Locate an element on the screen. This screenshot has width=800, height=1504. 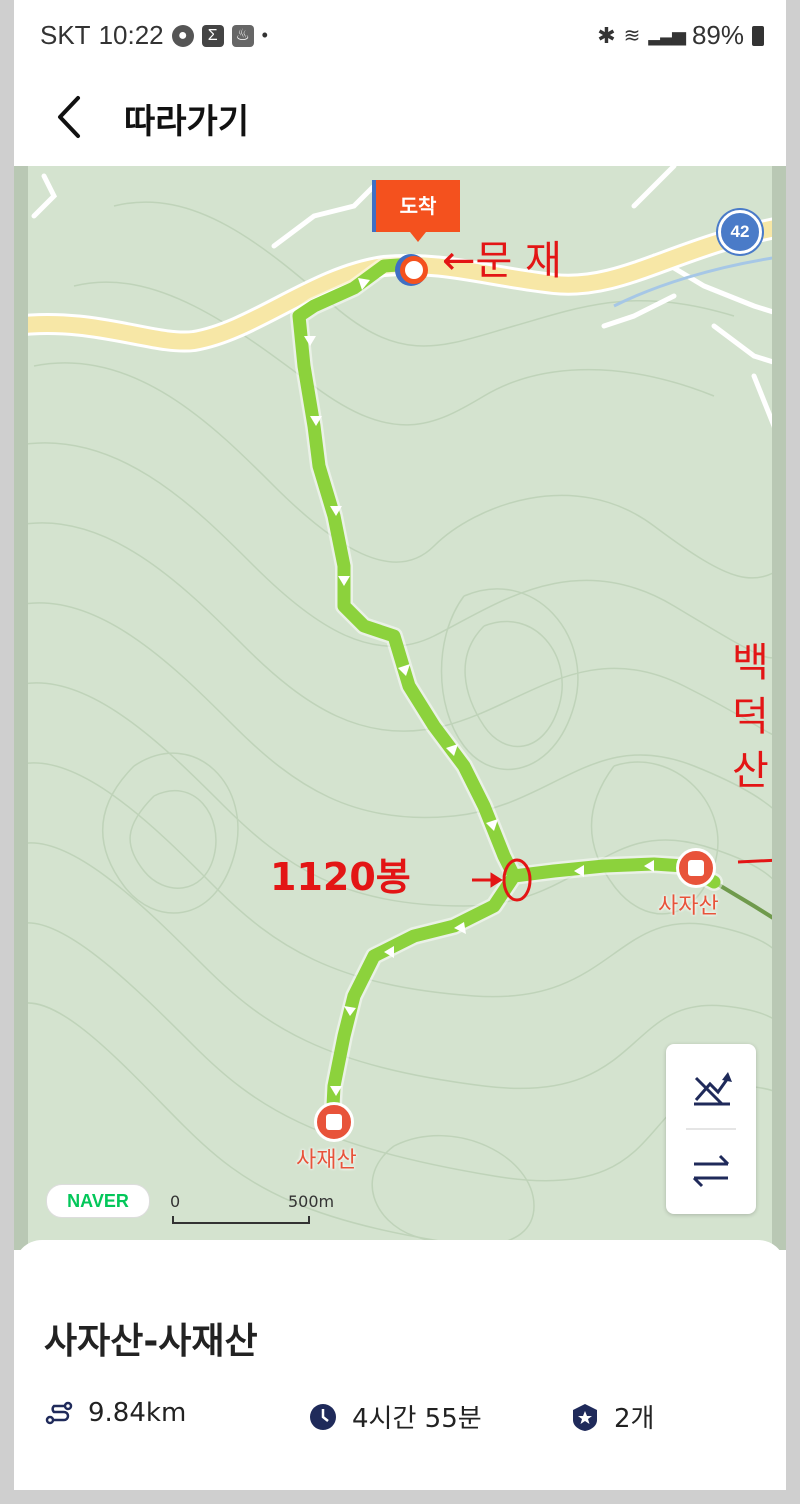
battery-percent: 89% is located at coordinates (717, 35).